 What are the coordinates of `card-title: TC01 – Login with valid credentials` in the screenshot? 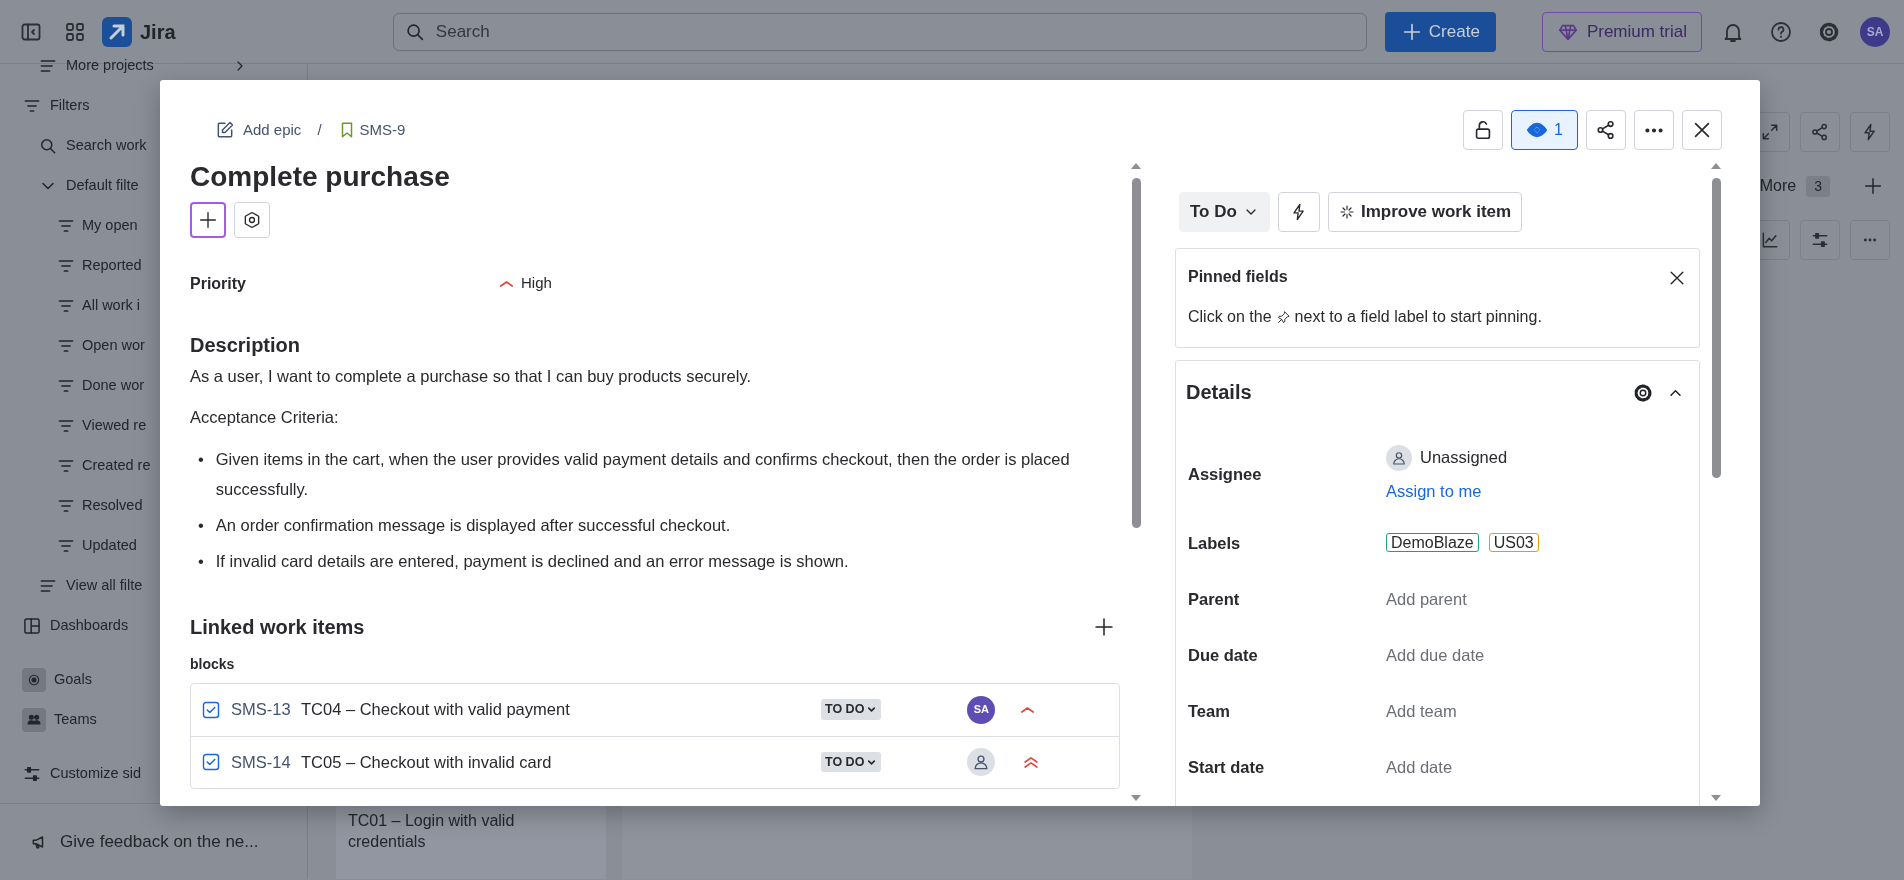 It's located at (432, 831).